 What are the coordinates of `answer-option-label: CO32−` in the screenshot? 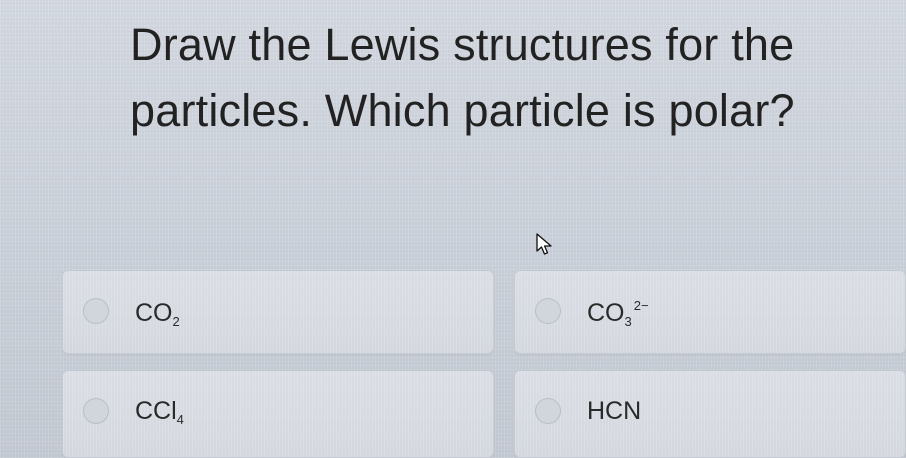 It's located at (618, 313).